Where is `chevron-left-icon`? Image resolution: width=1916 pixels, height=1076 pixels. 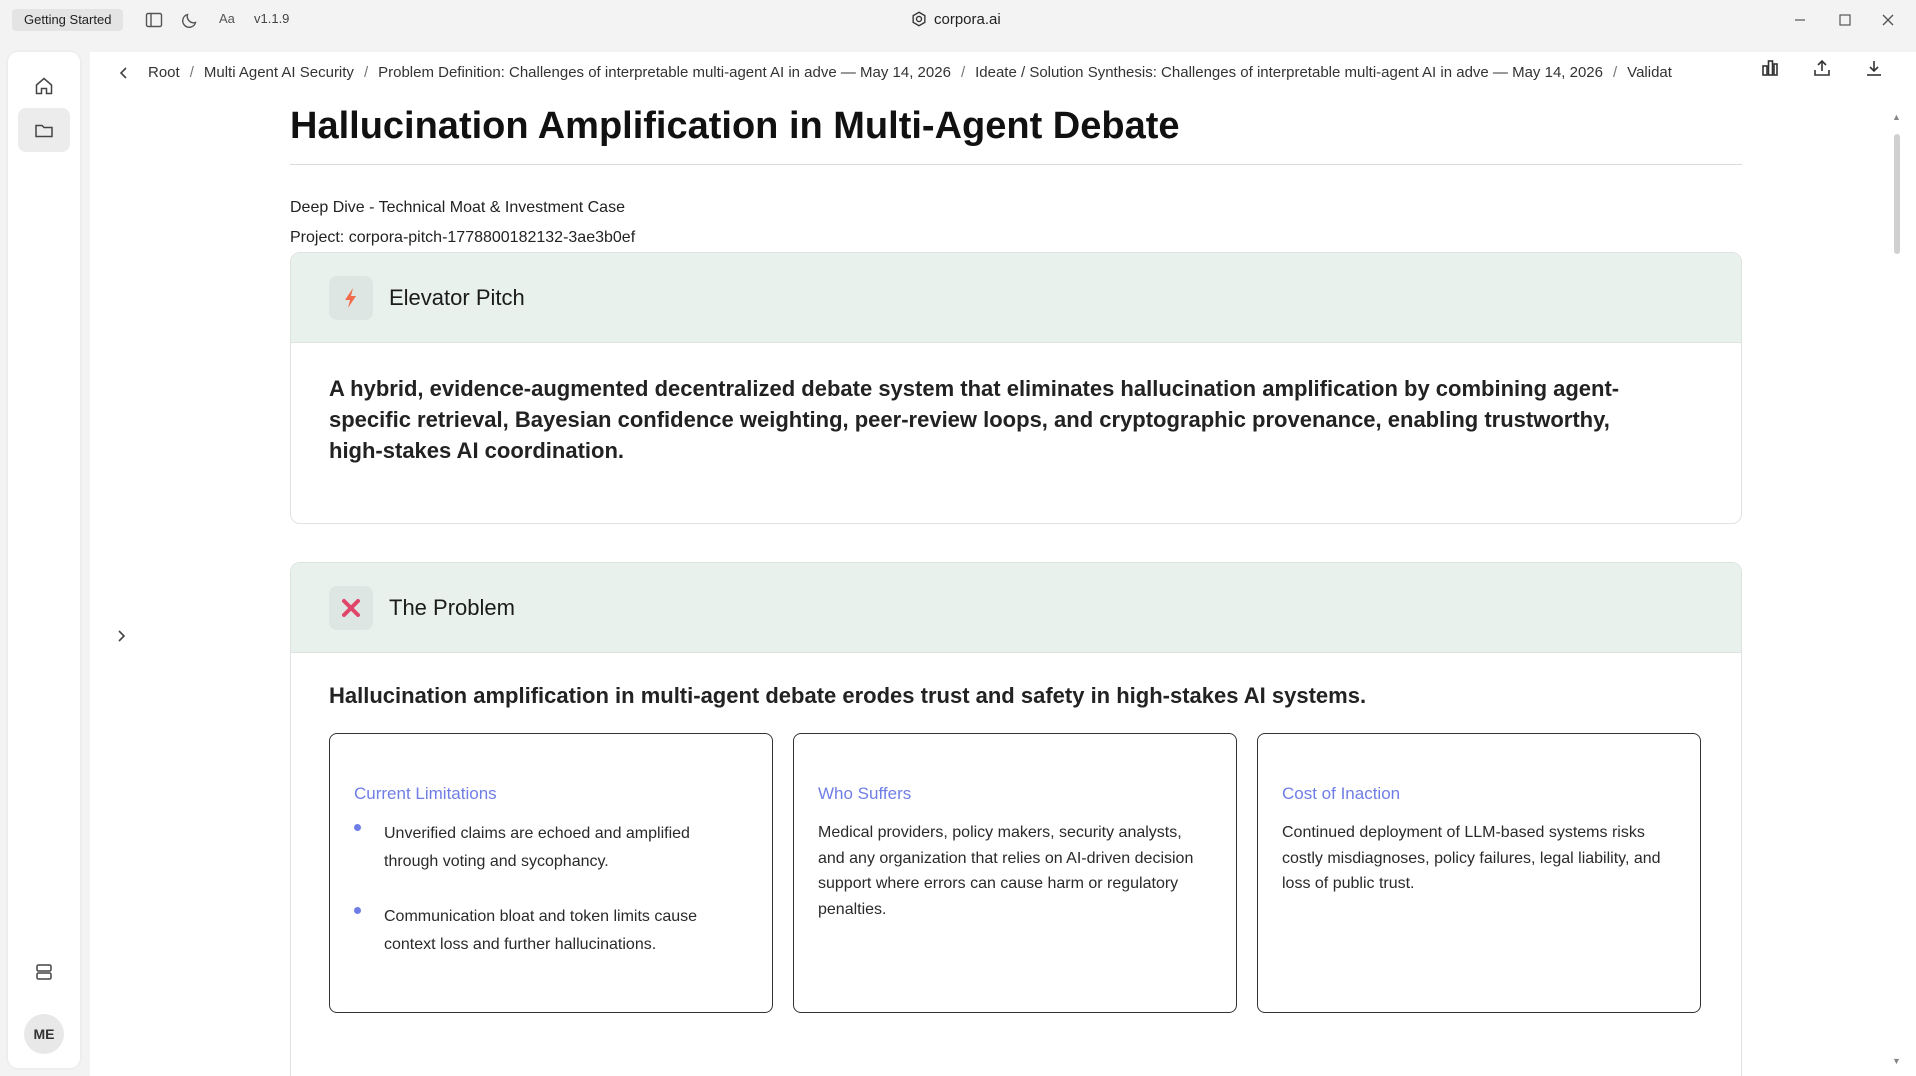 chevron-left-icon is located at coordinates (123, 73).